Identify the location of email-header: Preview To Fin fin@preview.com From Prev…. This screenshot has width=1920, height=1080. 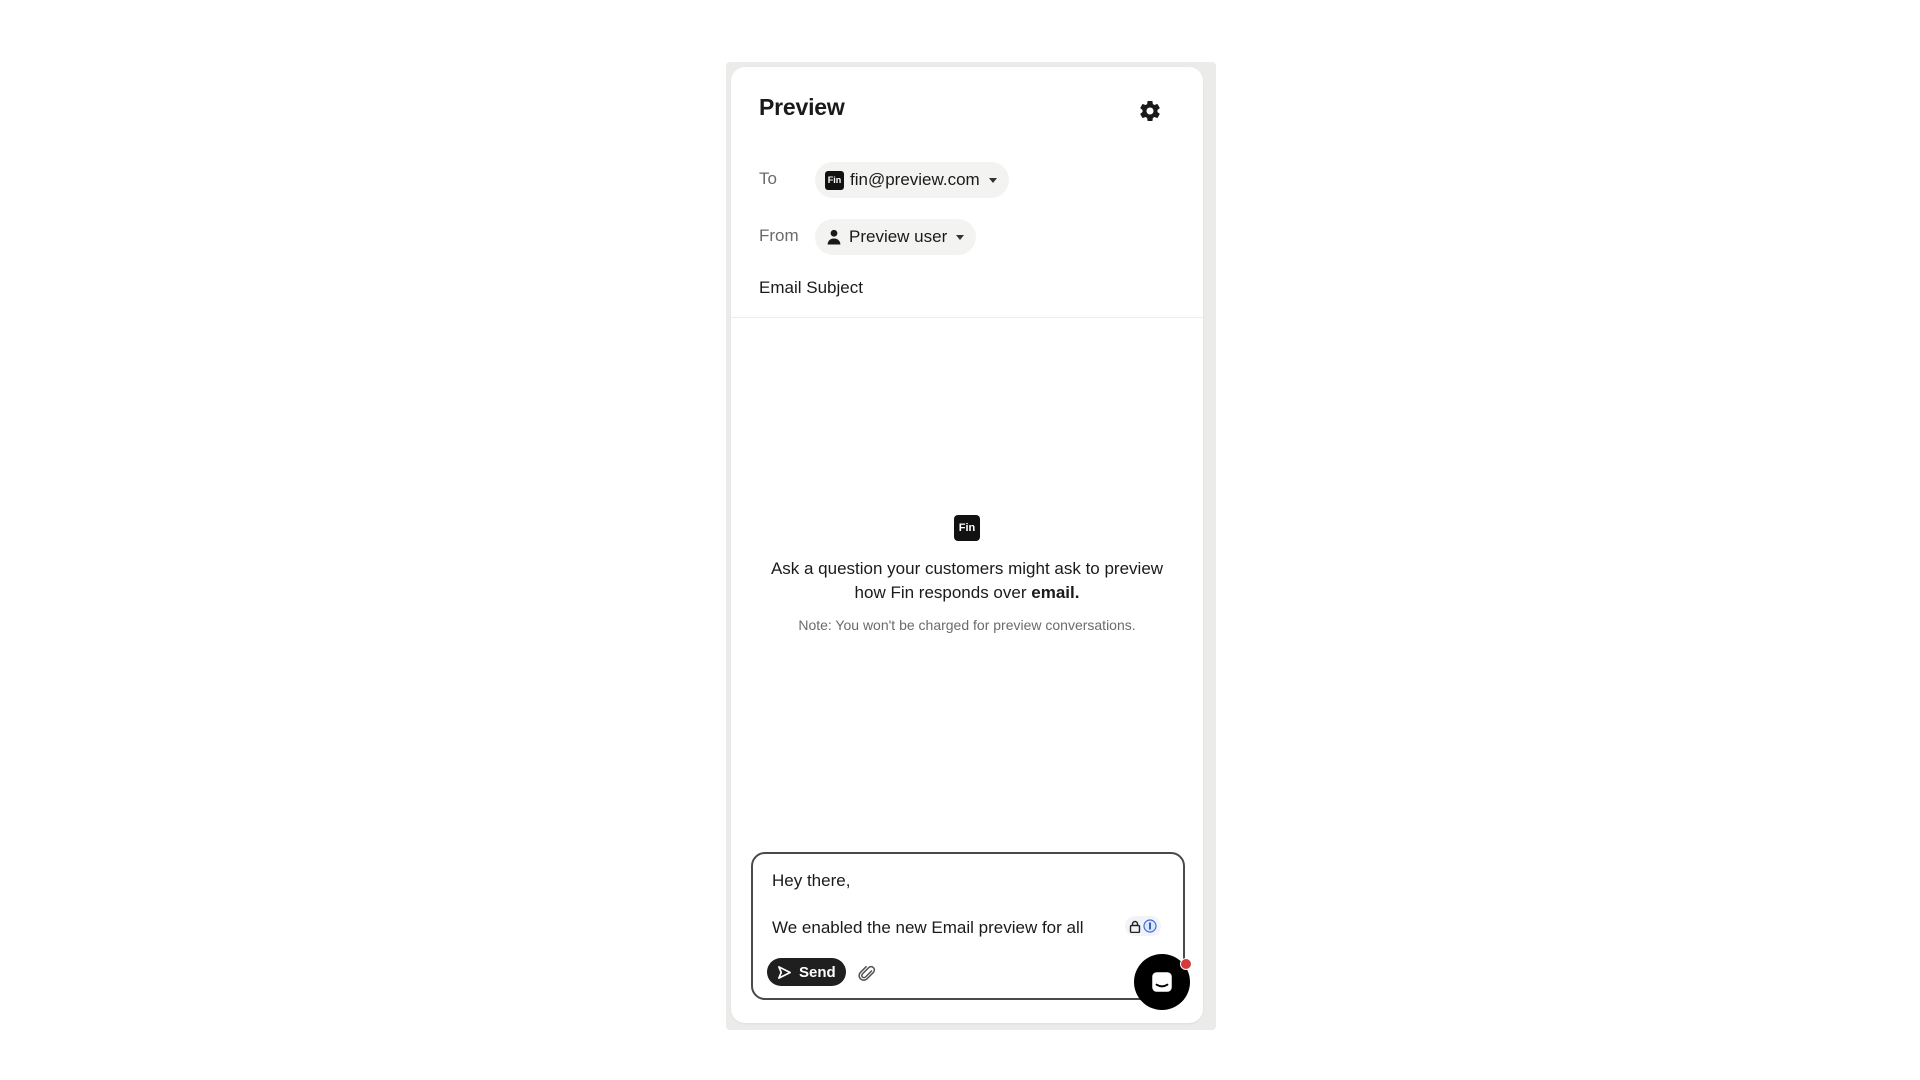
(967, 192).